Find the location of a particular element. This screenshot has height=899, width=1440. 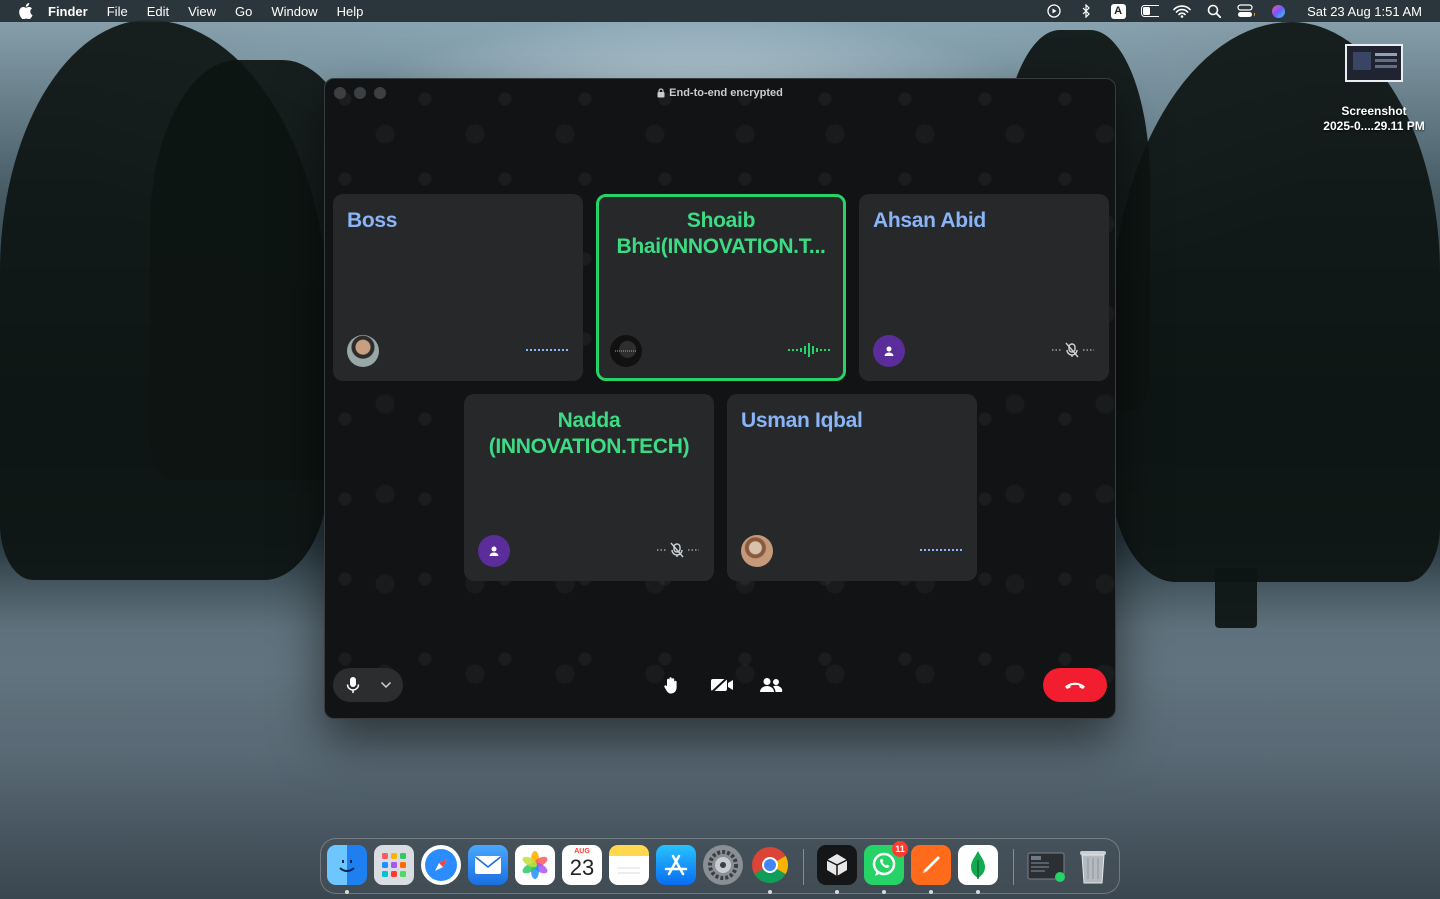

participant-name: Nadda (INNOVATION.TECH) is located at coordinates (589, 433).